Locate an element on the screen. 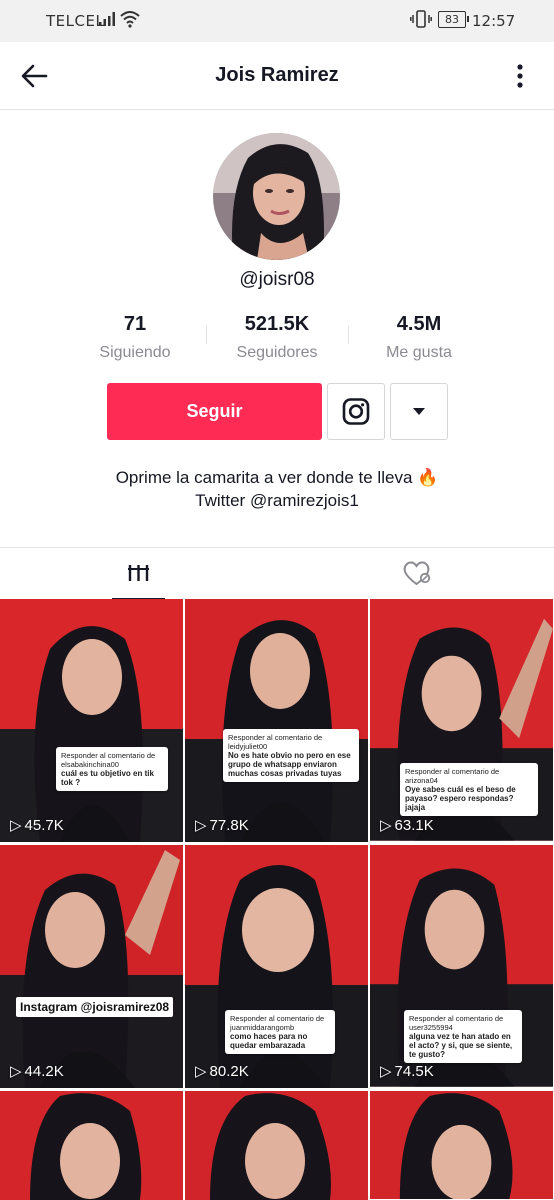 Image resolution: width=554 pixels, height=1200 pixels. liked-heart-icon is located at coordinates (417, 573).